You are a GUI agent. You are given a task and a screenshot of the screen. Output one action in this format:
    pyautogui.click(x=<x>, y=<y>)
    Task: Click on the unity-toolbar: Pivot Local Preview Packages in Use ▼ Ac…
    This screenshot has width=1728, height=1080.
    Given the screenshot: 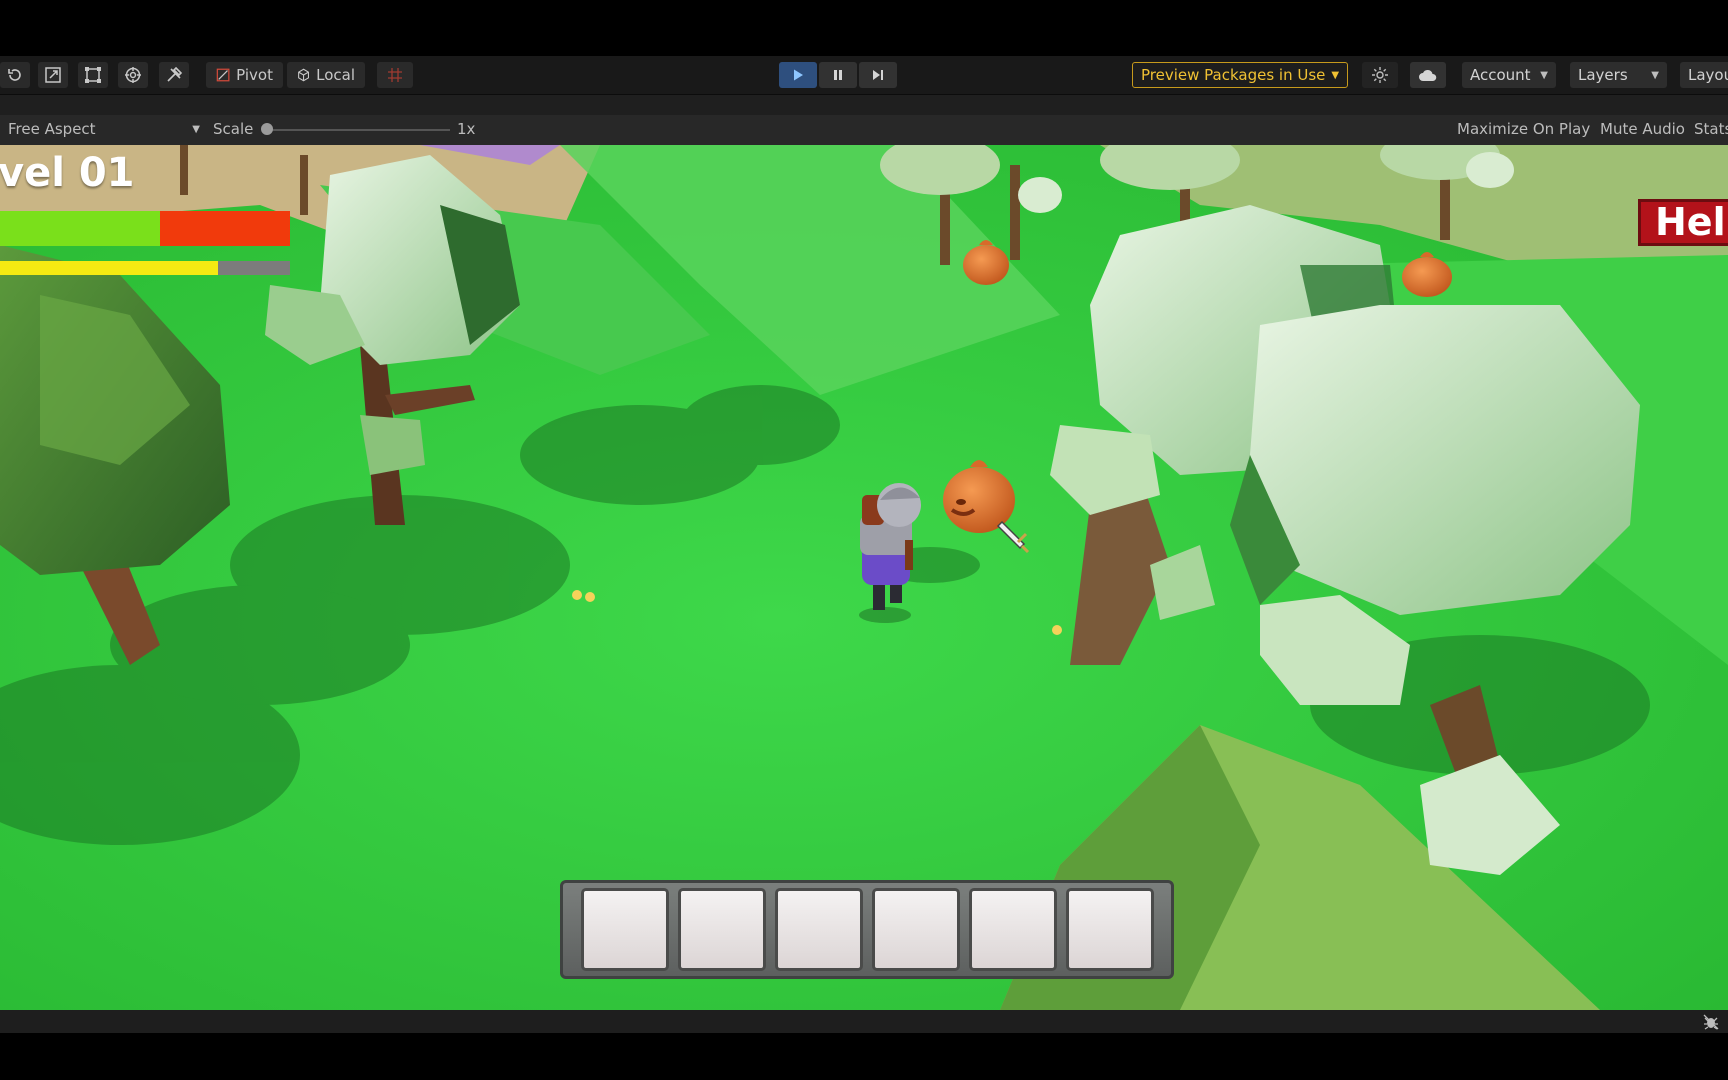 What is the action you would take?
    pyautogui.click(x=864, y=75)
    